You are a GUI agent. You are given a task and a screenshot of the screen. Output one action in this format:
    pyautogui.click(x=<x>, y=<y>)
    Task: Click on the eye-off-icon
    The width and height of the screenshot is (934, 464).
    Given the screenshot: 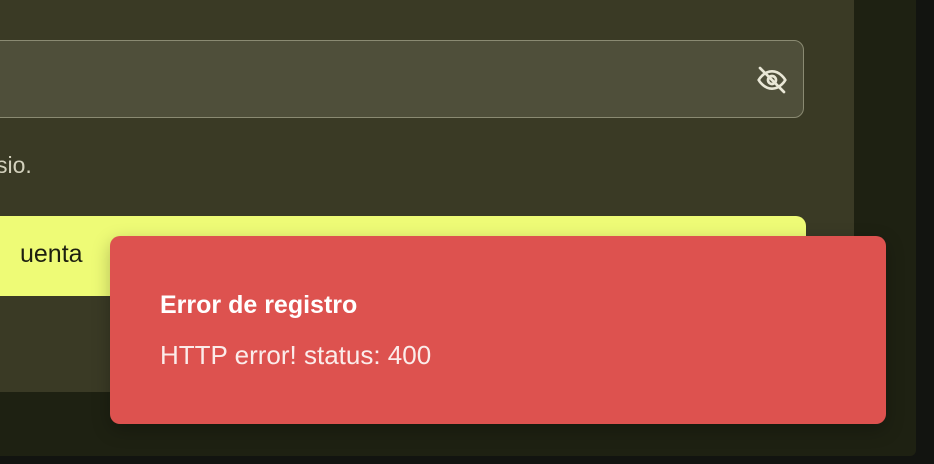 What is the action you would take?
    pyautogui.click(x=772, y=80)
    